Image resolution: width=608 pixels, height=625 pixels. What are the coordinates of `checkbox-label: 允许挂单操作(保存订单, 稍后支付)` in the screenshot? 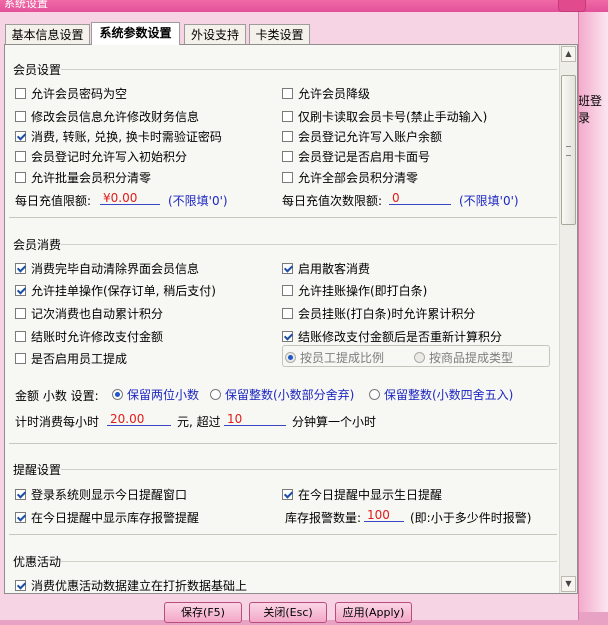 It's located at (123, 291).